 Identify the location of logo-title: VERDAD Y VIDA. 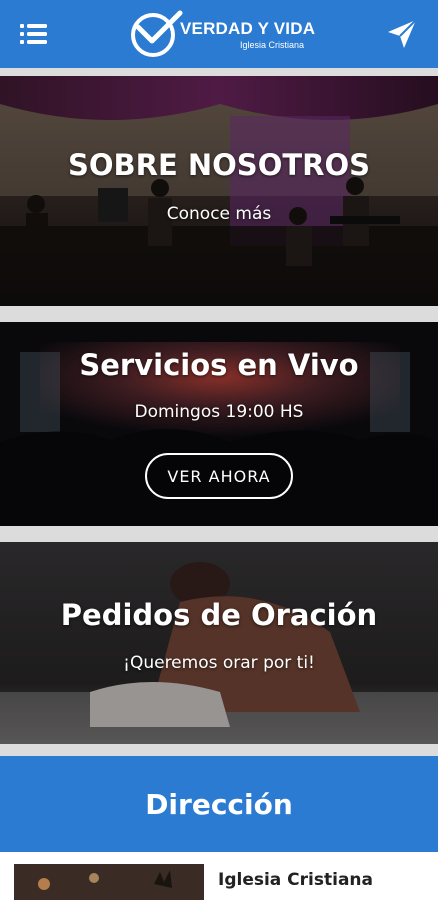
(248, 28).